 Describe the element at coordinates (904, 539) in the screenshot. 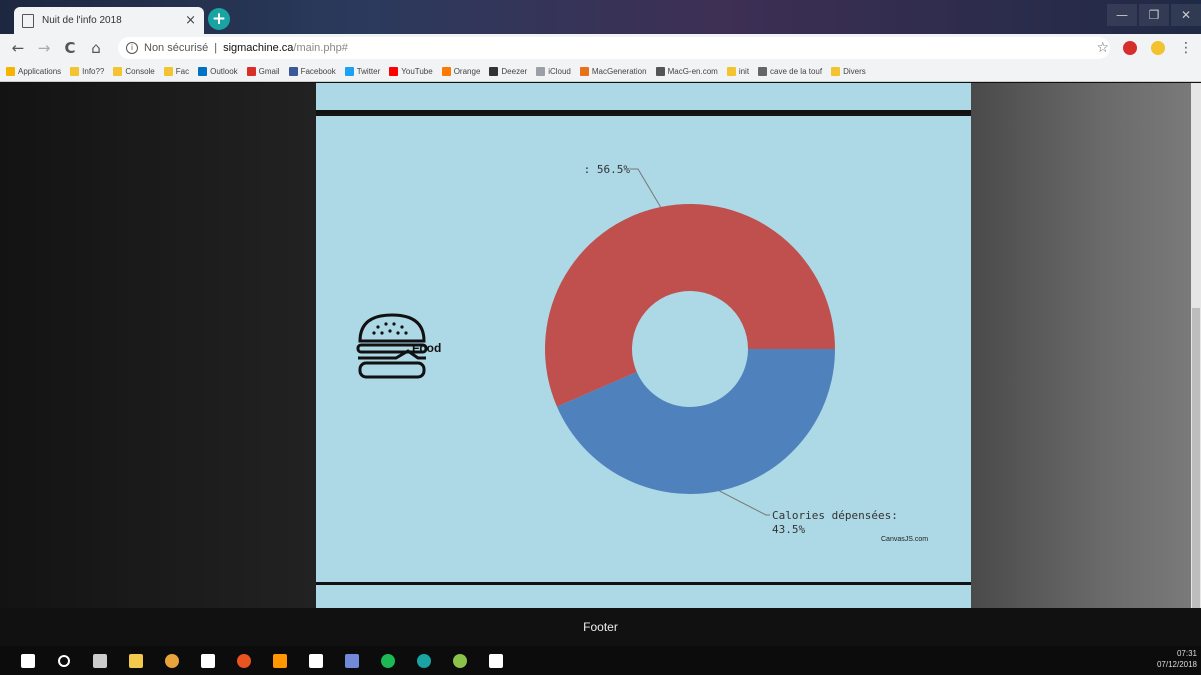

I see `chart-credit-link: CanvasJS.com` at that location.